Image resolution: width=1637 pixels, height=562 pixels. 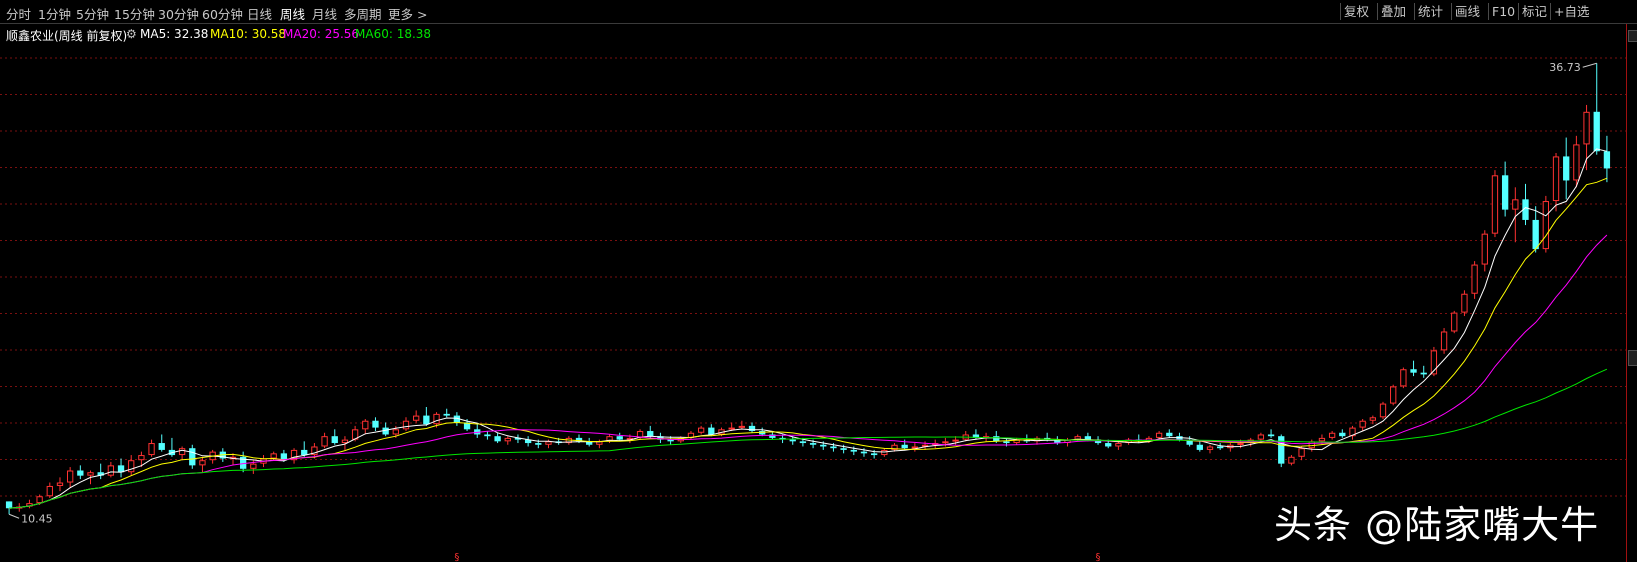 I want to click on period-tab-6: 日线, so click(x=259, y=13).